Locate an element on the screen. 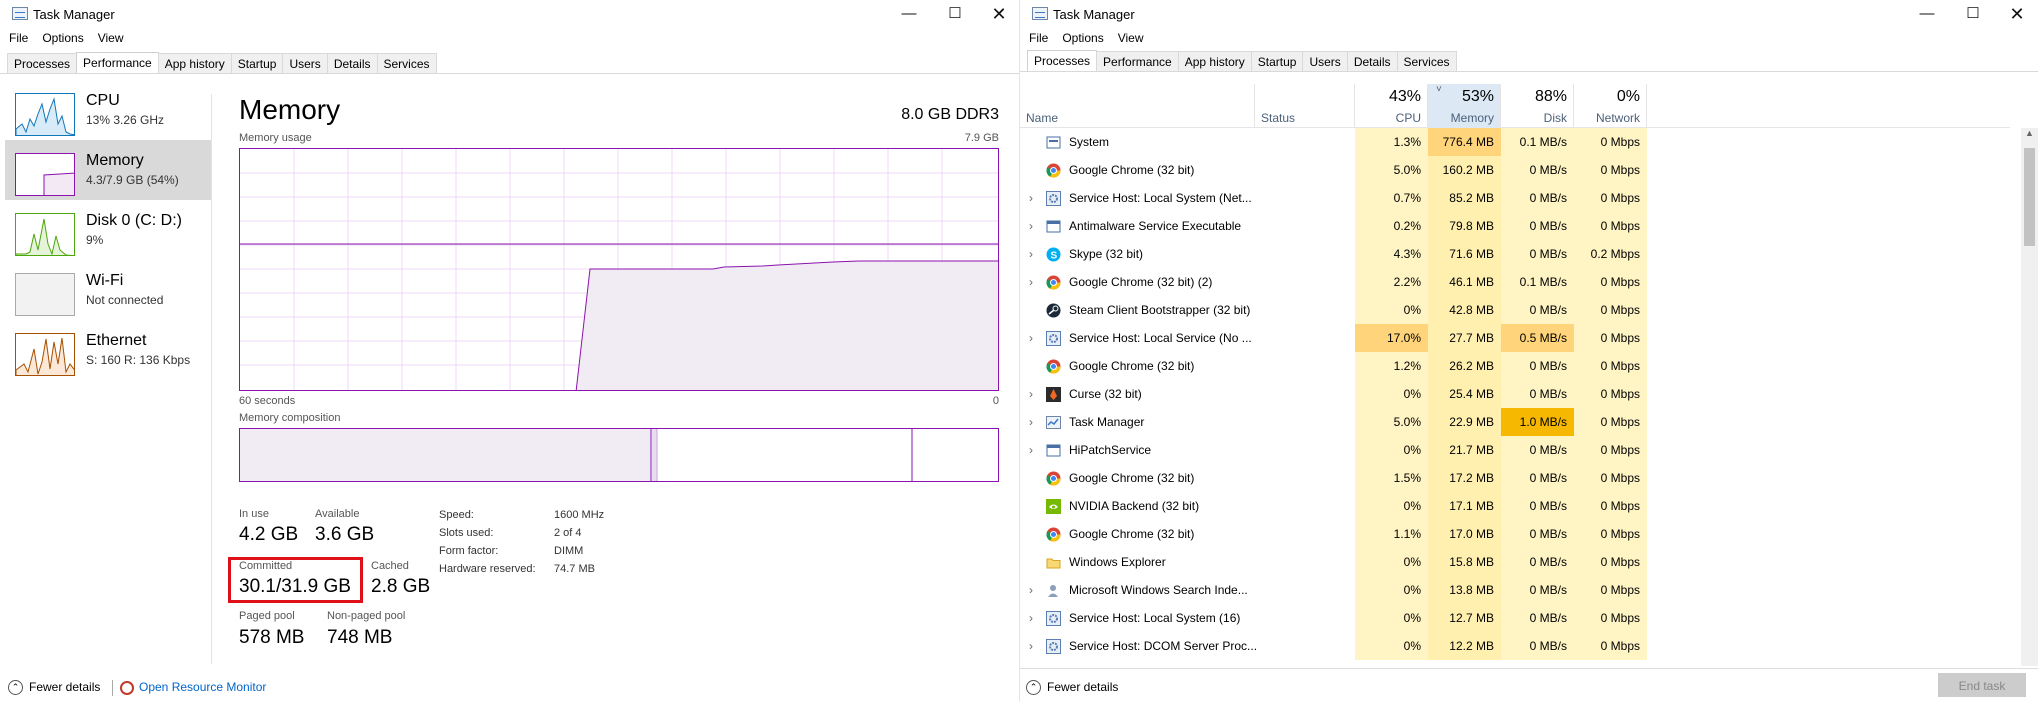  resource-monitor-icon is located at coordinates (127, 687).